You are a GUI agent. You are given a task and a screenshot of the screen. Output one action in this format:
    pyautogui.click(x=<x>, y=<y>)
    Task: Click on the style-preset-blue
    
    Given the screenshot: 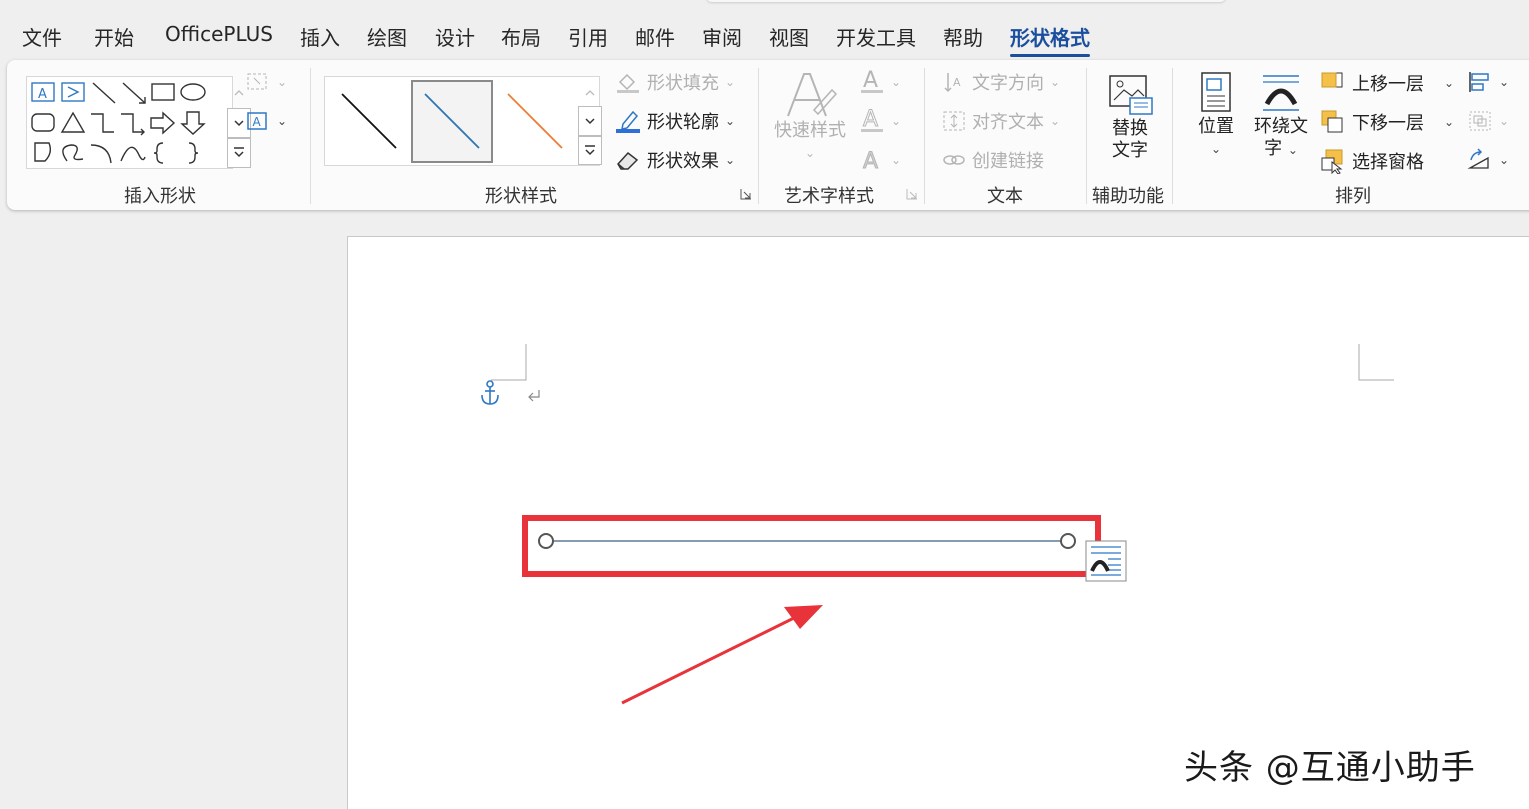 What is the action you would take?
    pyautogui.click(x=452, y=121)
    